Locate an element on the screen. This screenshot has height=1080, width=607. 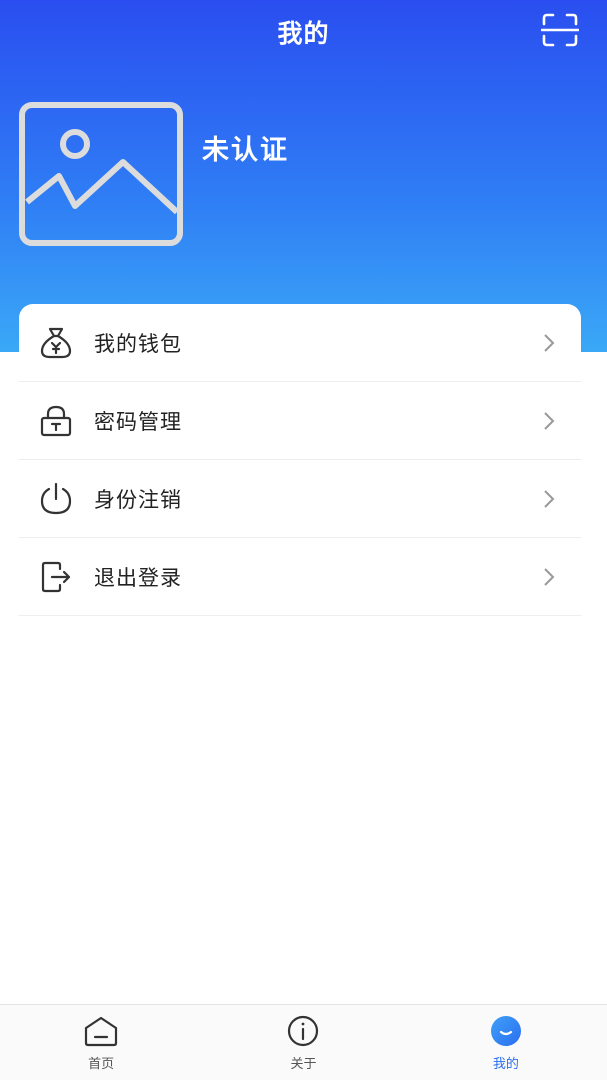
tab-about: 关于 is located at coordinates (303, 1042).